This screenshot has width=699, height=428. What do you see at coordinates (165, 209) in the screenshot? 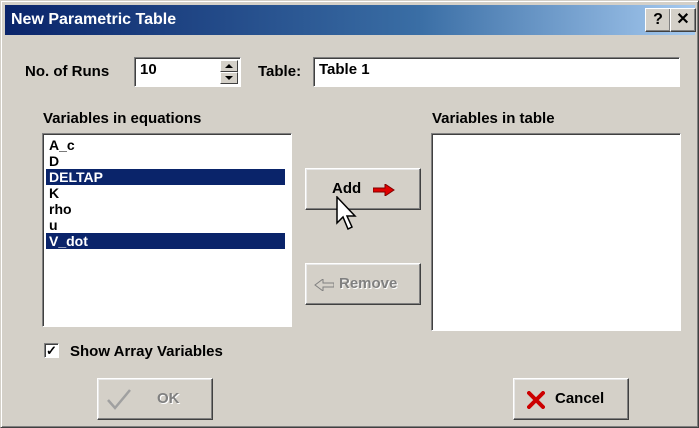
I see `list-item: rho` at bounding box center [165, 209].